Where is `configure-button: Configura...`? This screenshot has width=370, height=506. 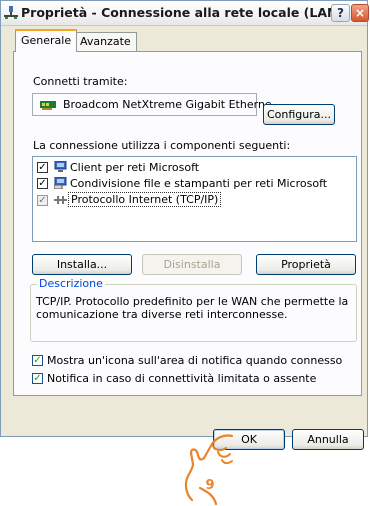 configure-button: Configura... is located at coordinates (299, 114).